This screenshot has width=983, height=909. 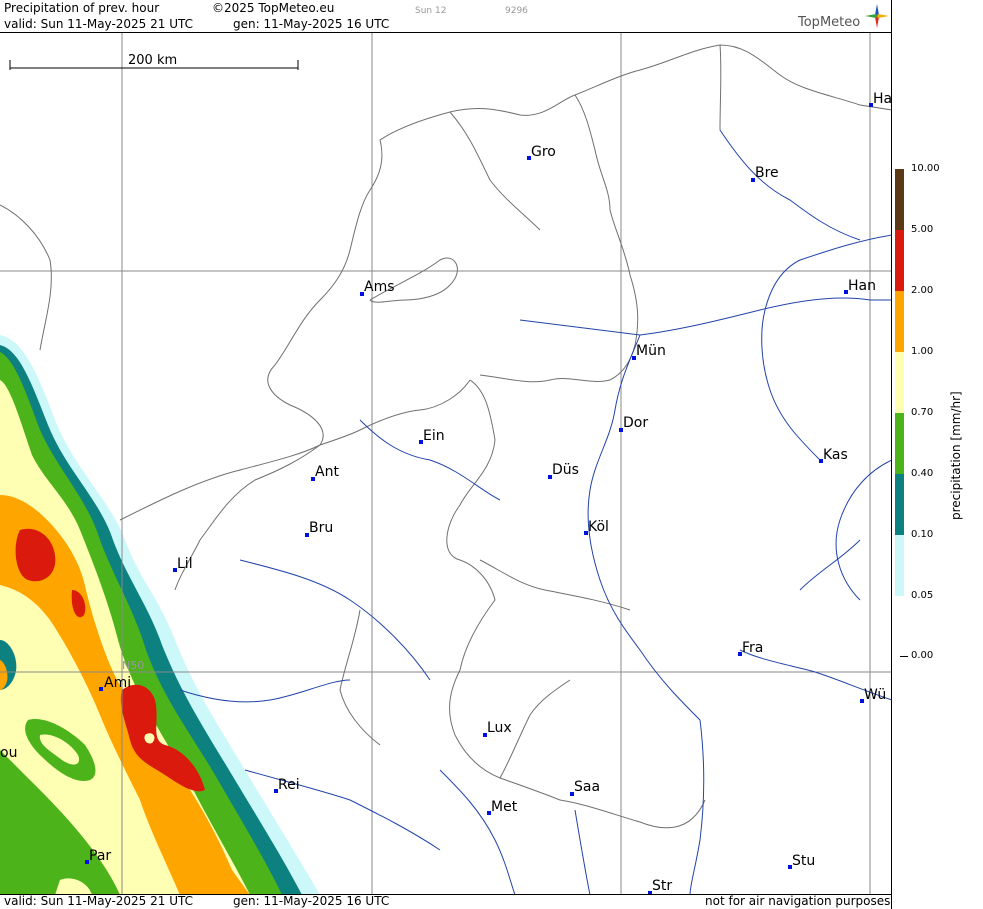 I want to click on legend-value: 1.00, so click(x=922, y=351).